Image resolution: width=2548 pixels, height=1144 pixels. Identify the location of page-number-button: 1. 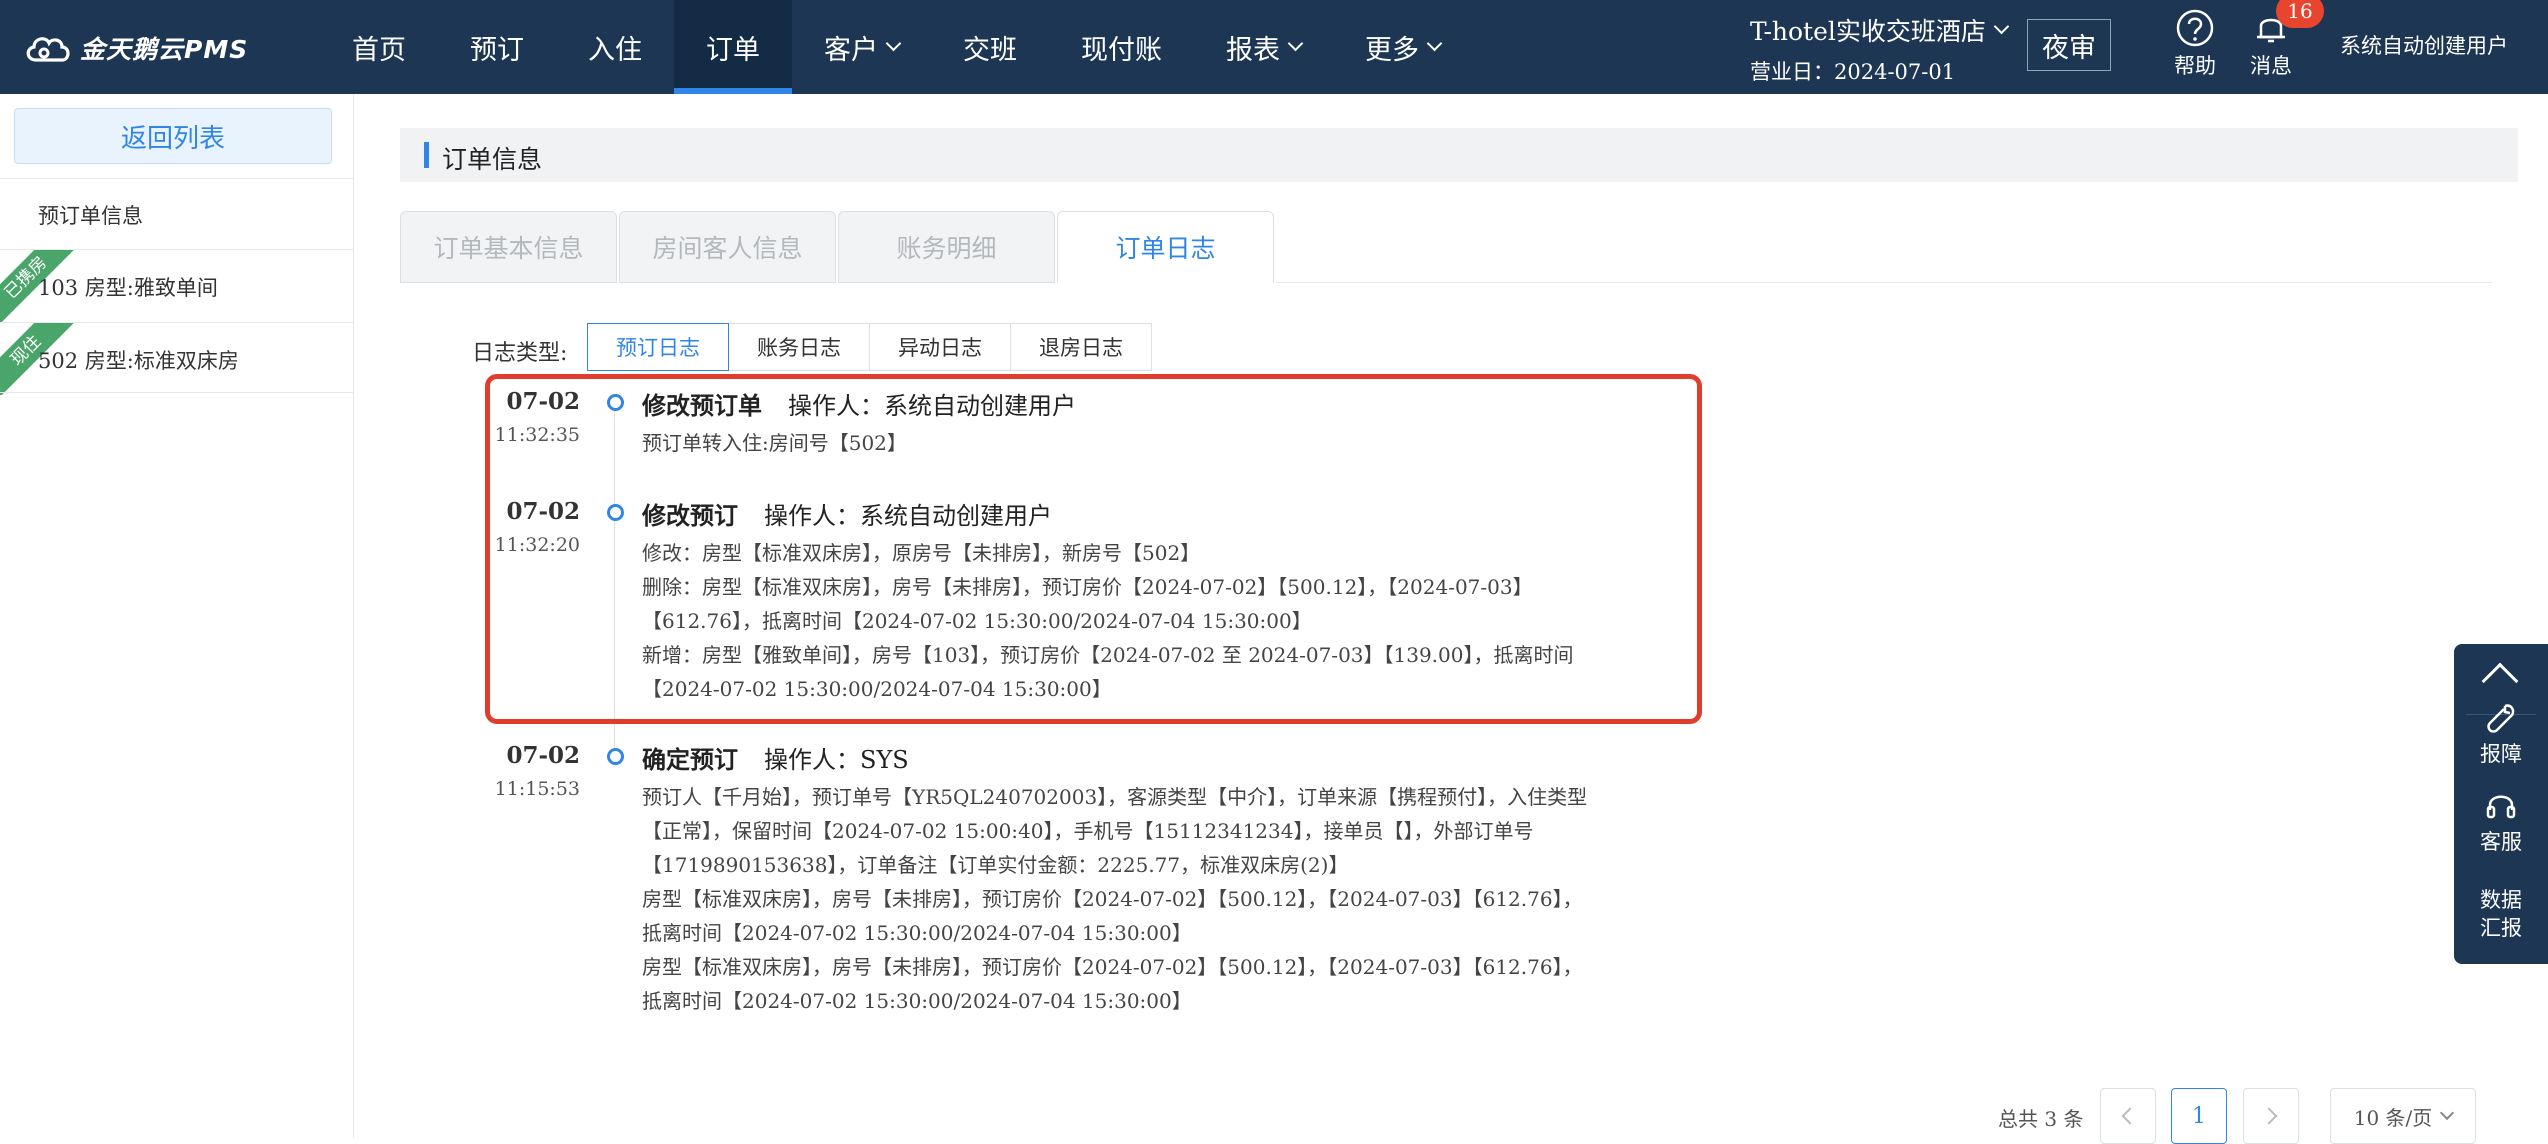
(2199, 1116).